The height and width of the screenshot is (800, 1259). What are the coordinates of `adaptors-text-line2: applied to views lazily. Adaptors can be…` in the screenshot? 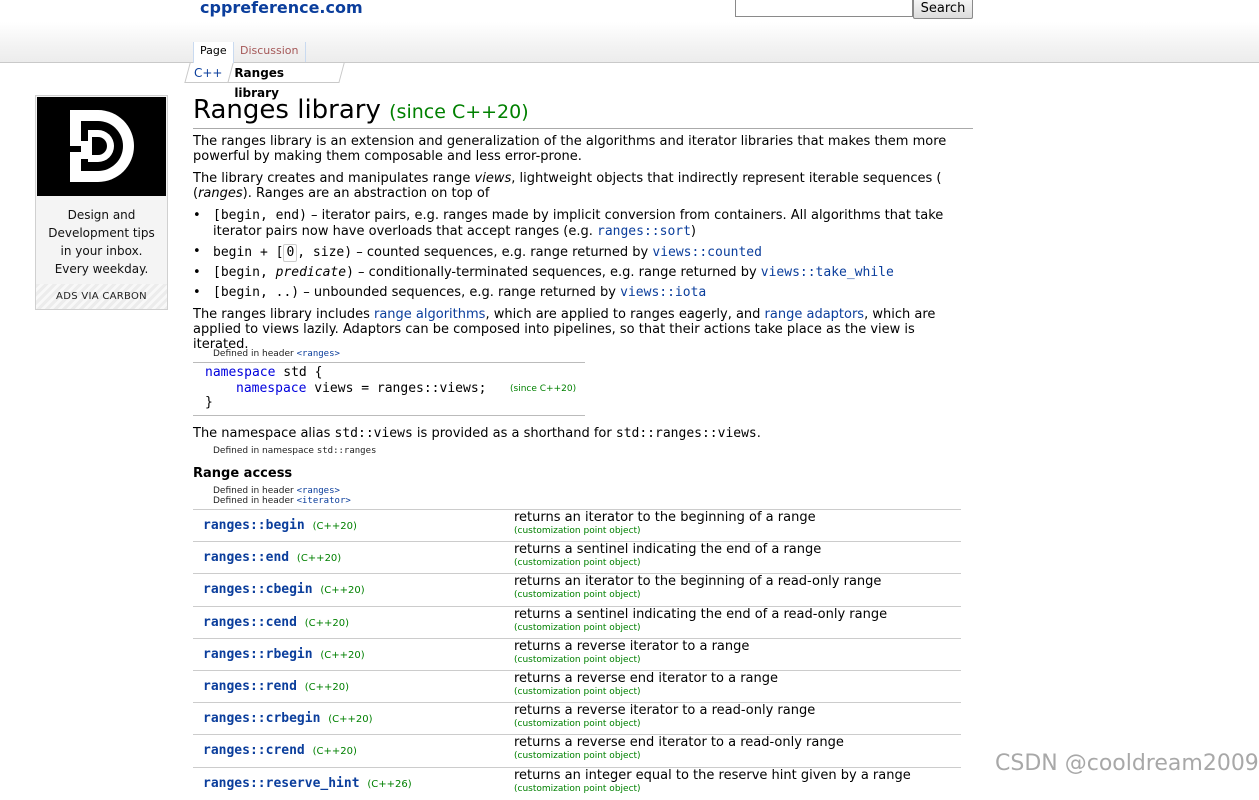 It's located at (554, 337).